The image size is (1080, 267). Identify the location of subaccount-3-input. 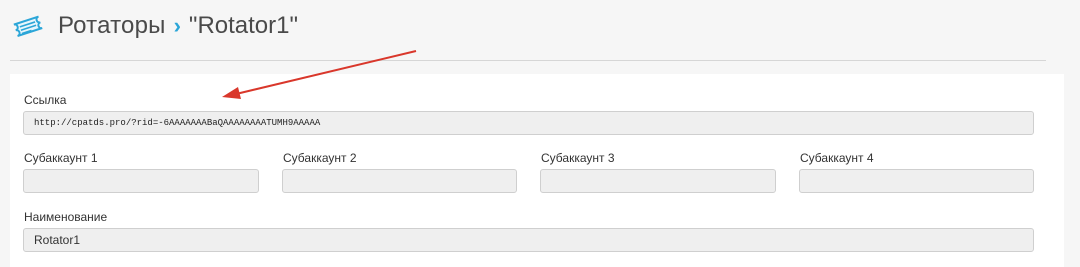
(658, 181).